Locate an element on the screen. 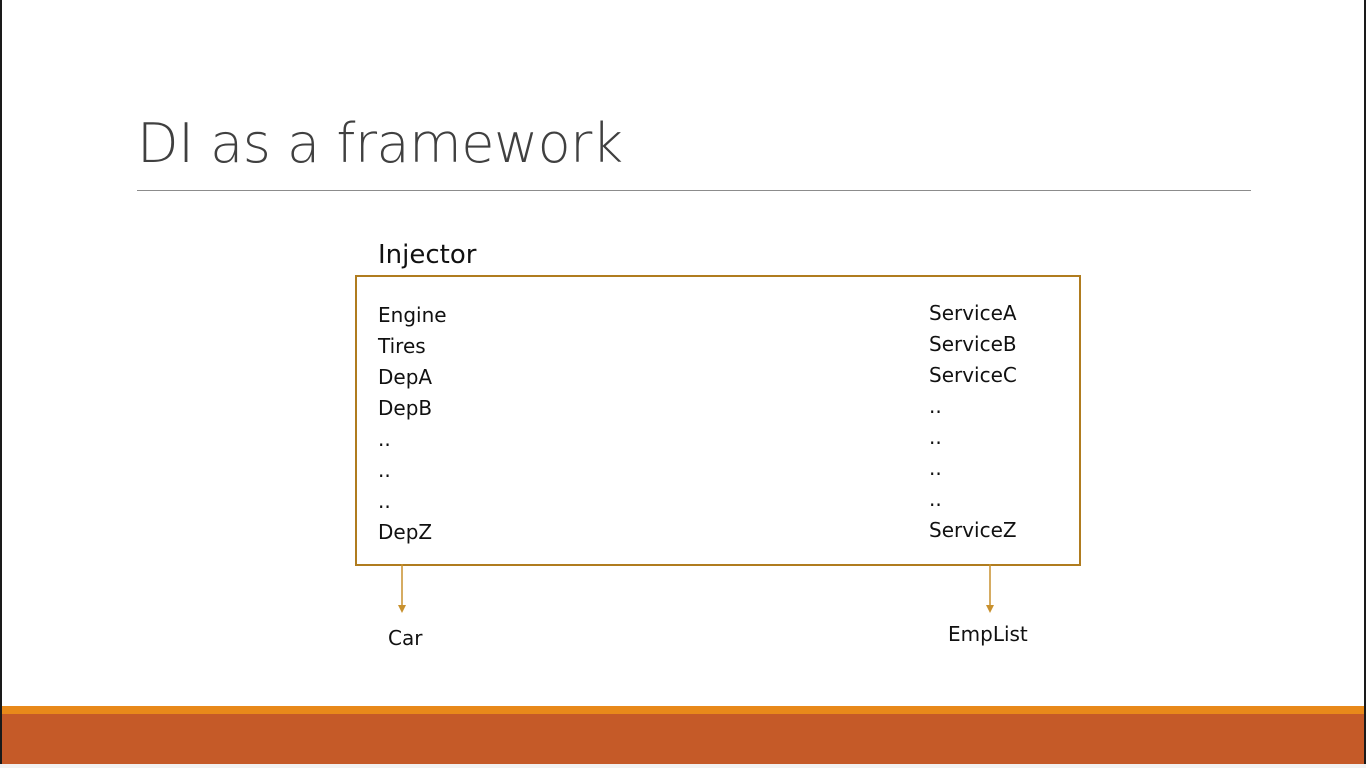 The width and height of the screenshot is (1366, 768). dependency-item: DepA is located at coordinates (405, 377).